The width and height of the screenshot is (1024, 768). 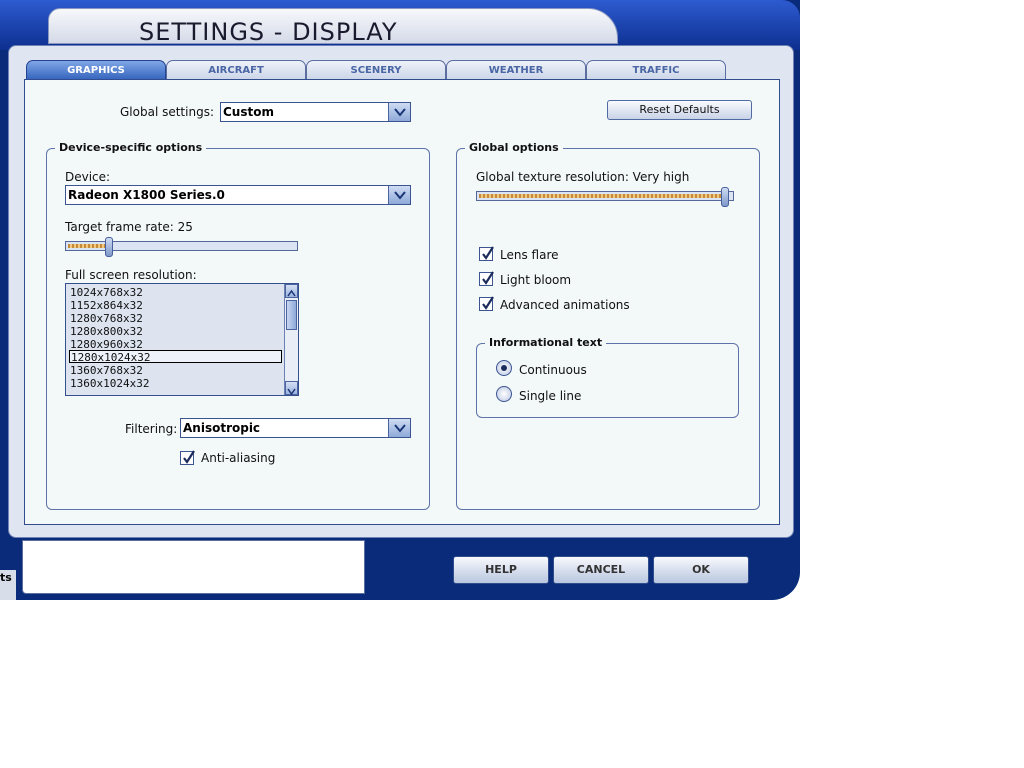 What do you see at coordinates (504, 394) in the screenshot?
I see `single-line-radio` at bounding box center [504, 394].